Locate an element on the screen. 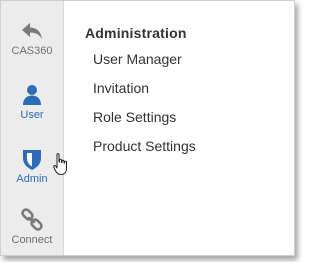 The height and width of the screenshot is (262, 320). shield-icon is located at coordinates (32, 159).